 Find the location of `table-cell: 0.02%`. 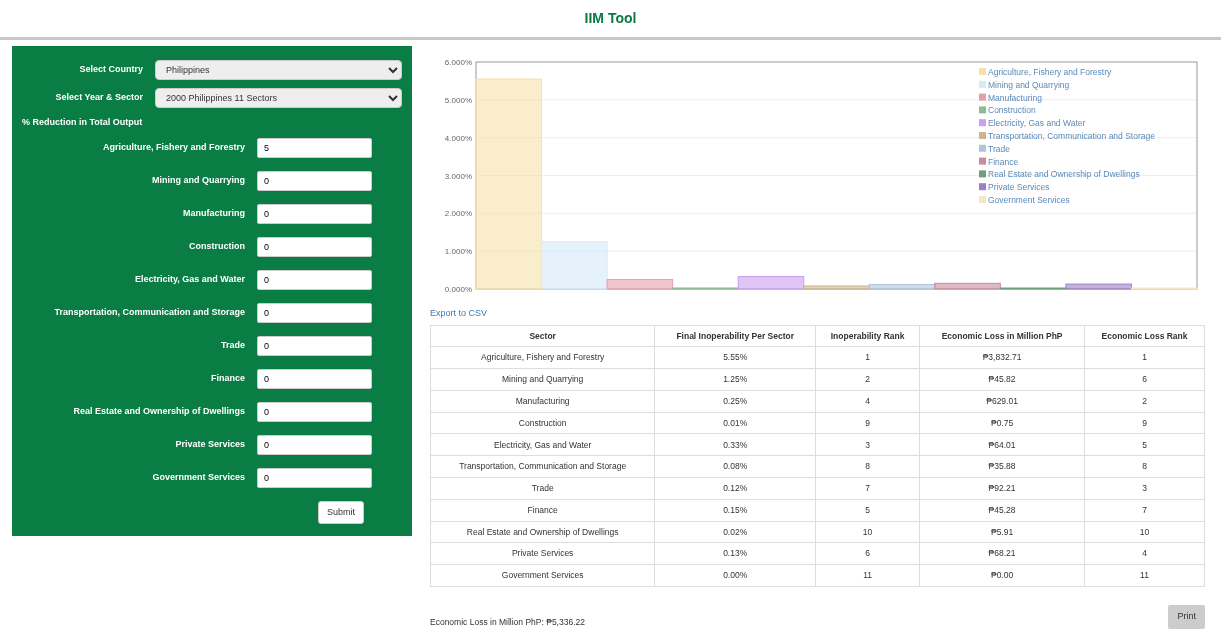

table-cell: 0.02% is located at coordinates (735, 532).